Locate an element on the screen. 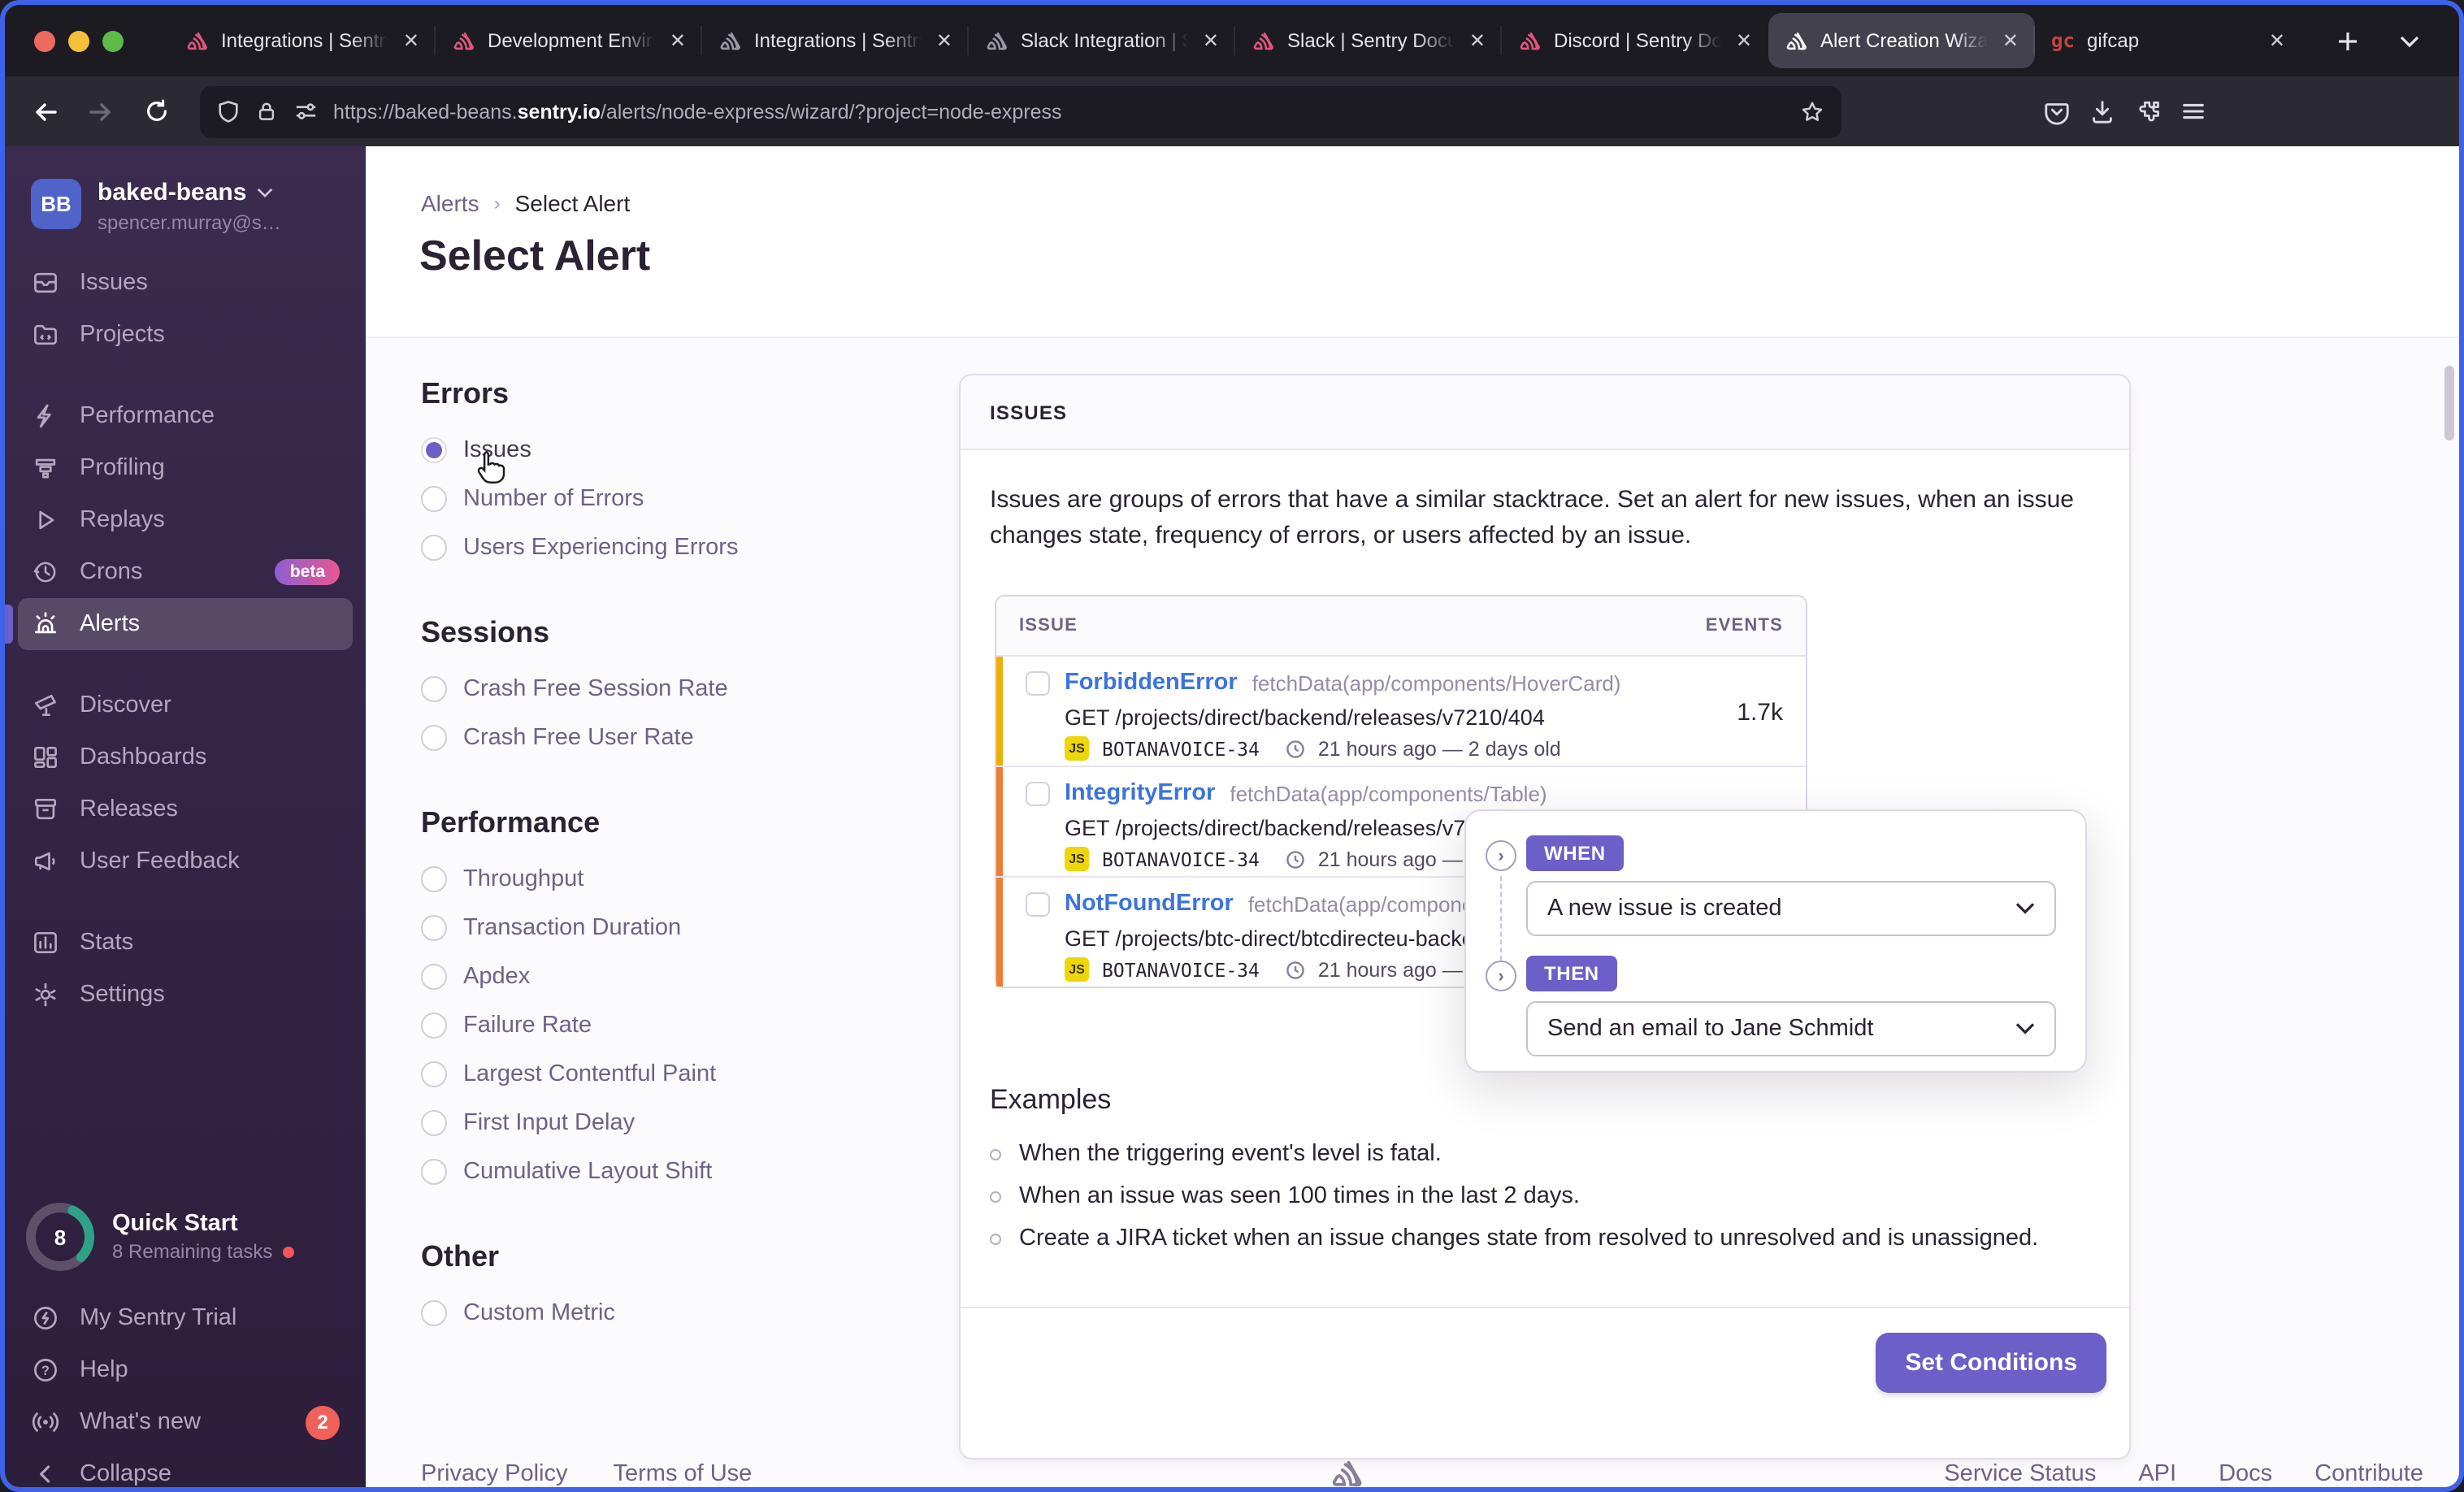  quick-start: 8 Quick Start 8 Remaining tasks is located at coordinates (183, 1237).